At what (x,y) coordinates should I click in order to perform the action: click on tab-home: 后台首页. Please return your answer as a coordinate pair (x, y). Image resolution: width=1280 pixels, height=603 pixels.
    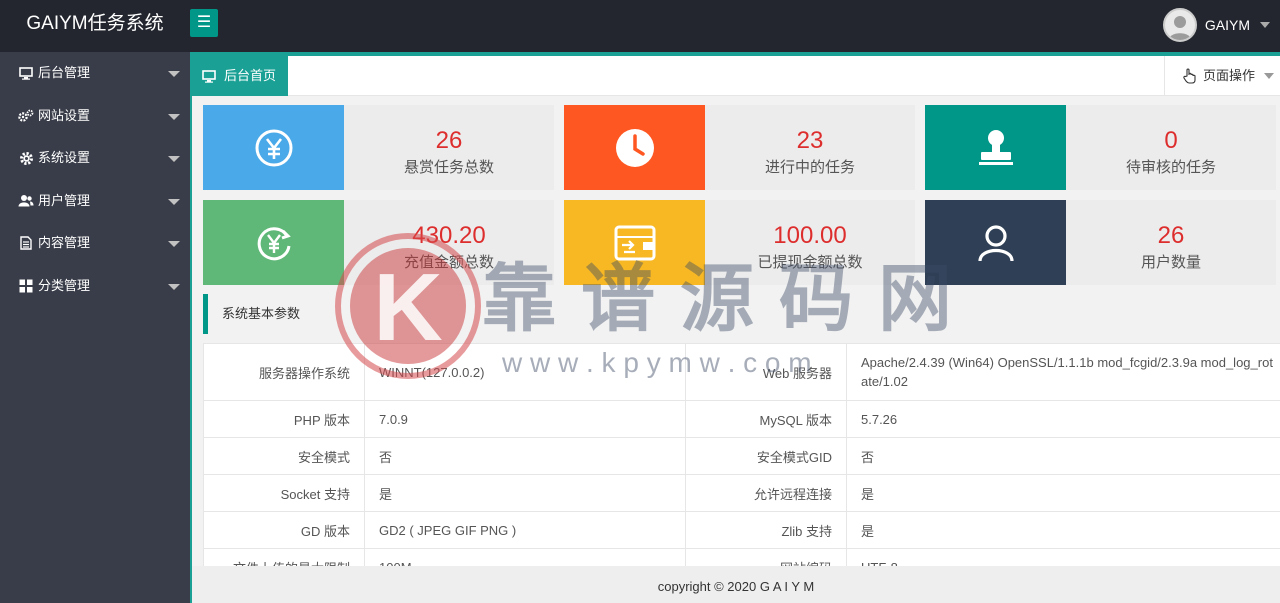
    Looking at the image, I should click on (240, 76).